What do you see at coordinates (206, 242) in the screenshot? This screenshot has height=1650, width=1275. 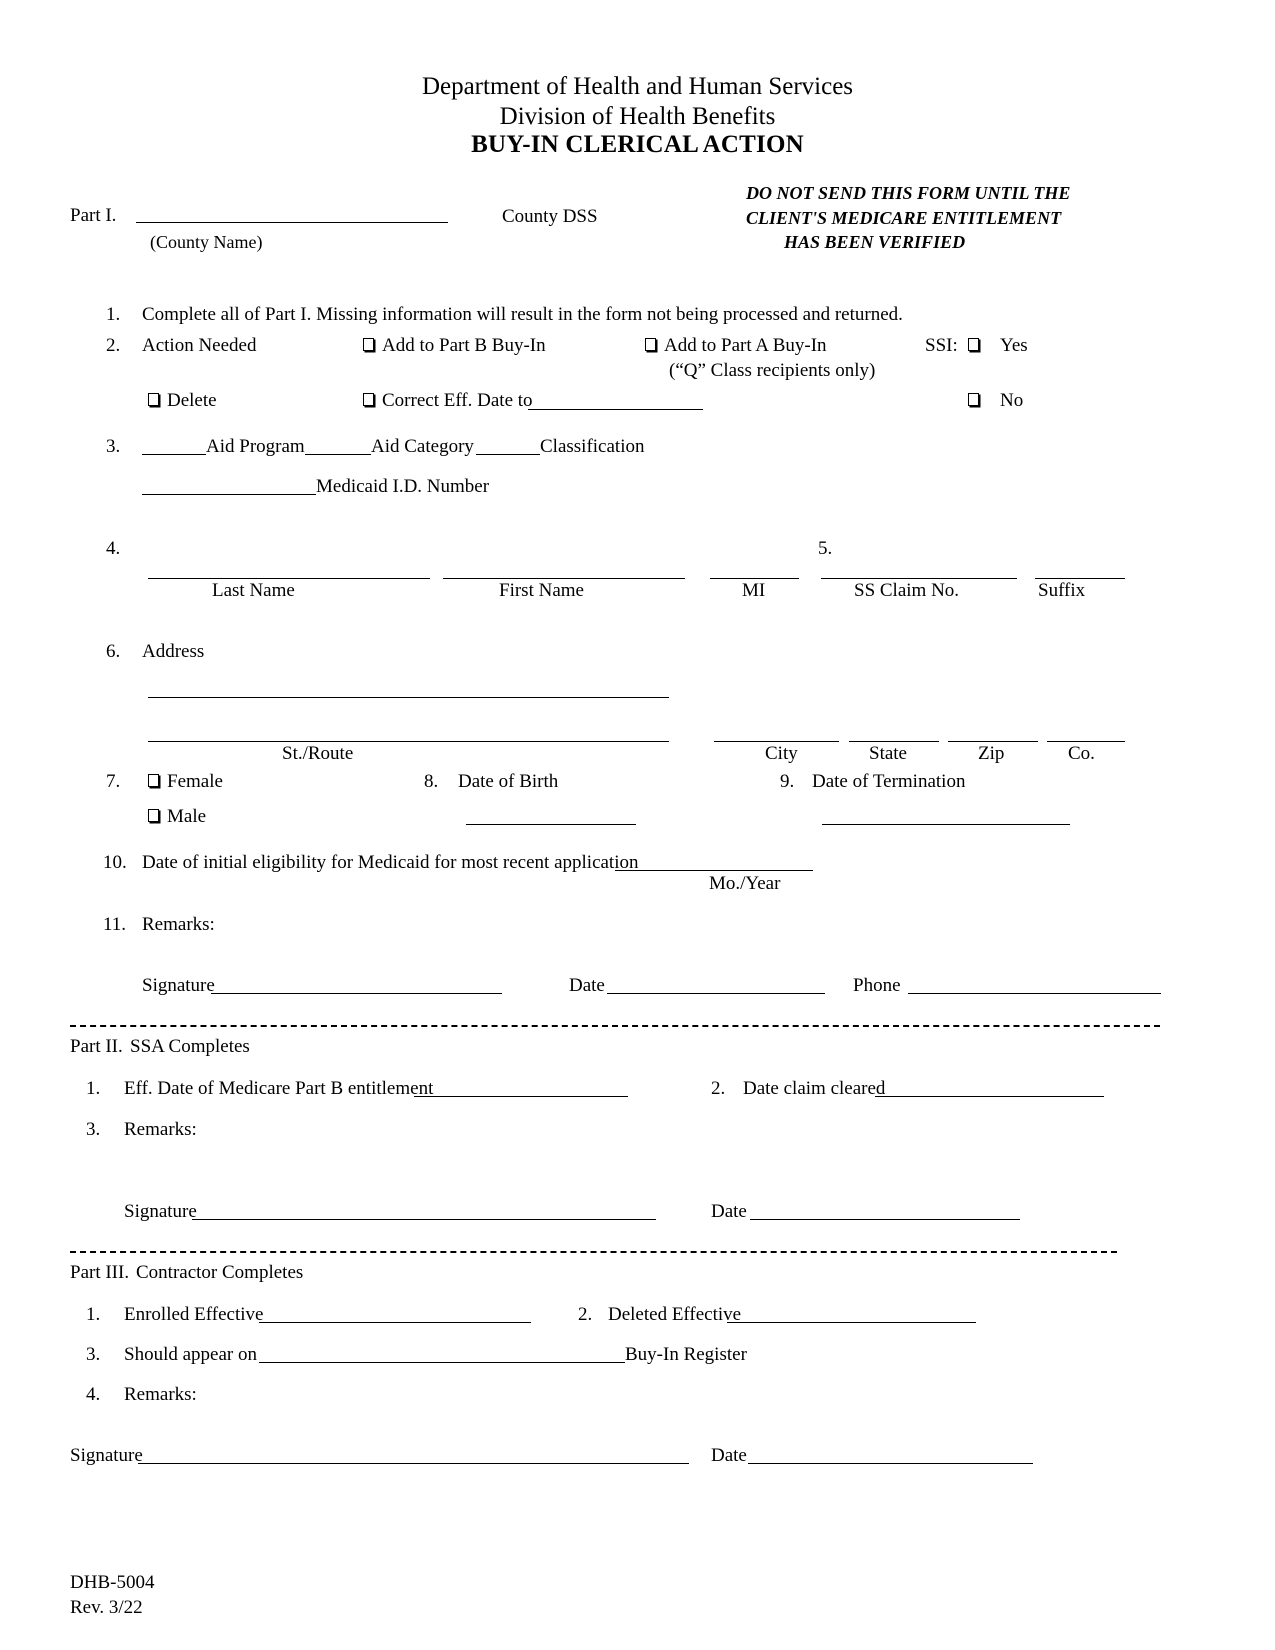 I see `county-name-caption: (County Name)` at bounding box center [206, 242].